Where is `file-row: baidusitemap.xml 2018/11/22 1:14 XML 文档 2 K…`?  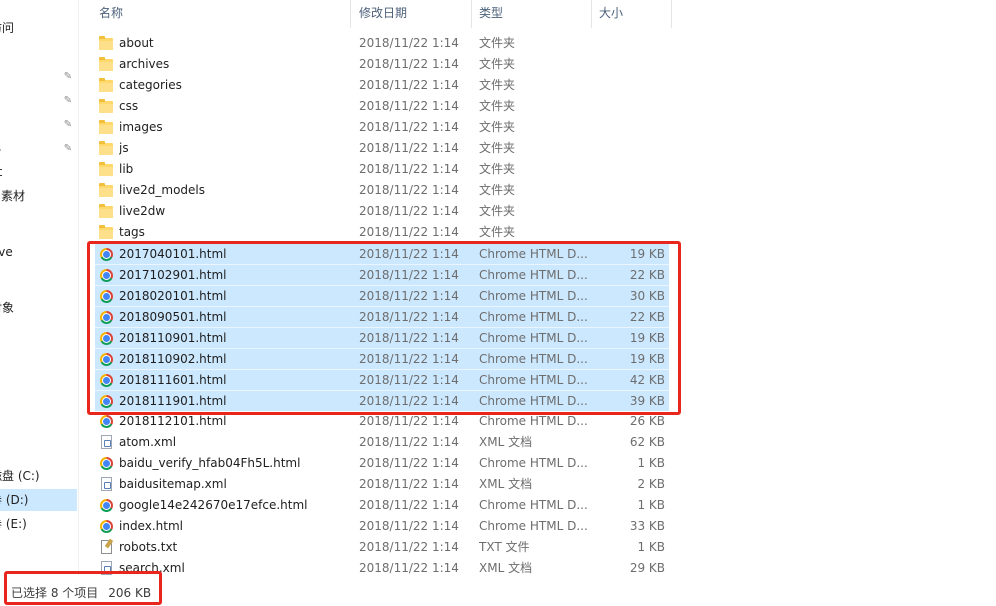 file-row: baidusitemap.xml 2018/11/22 1:14 XML 文档 2 K… is located at coordinates (382, 484).